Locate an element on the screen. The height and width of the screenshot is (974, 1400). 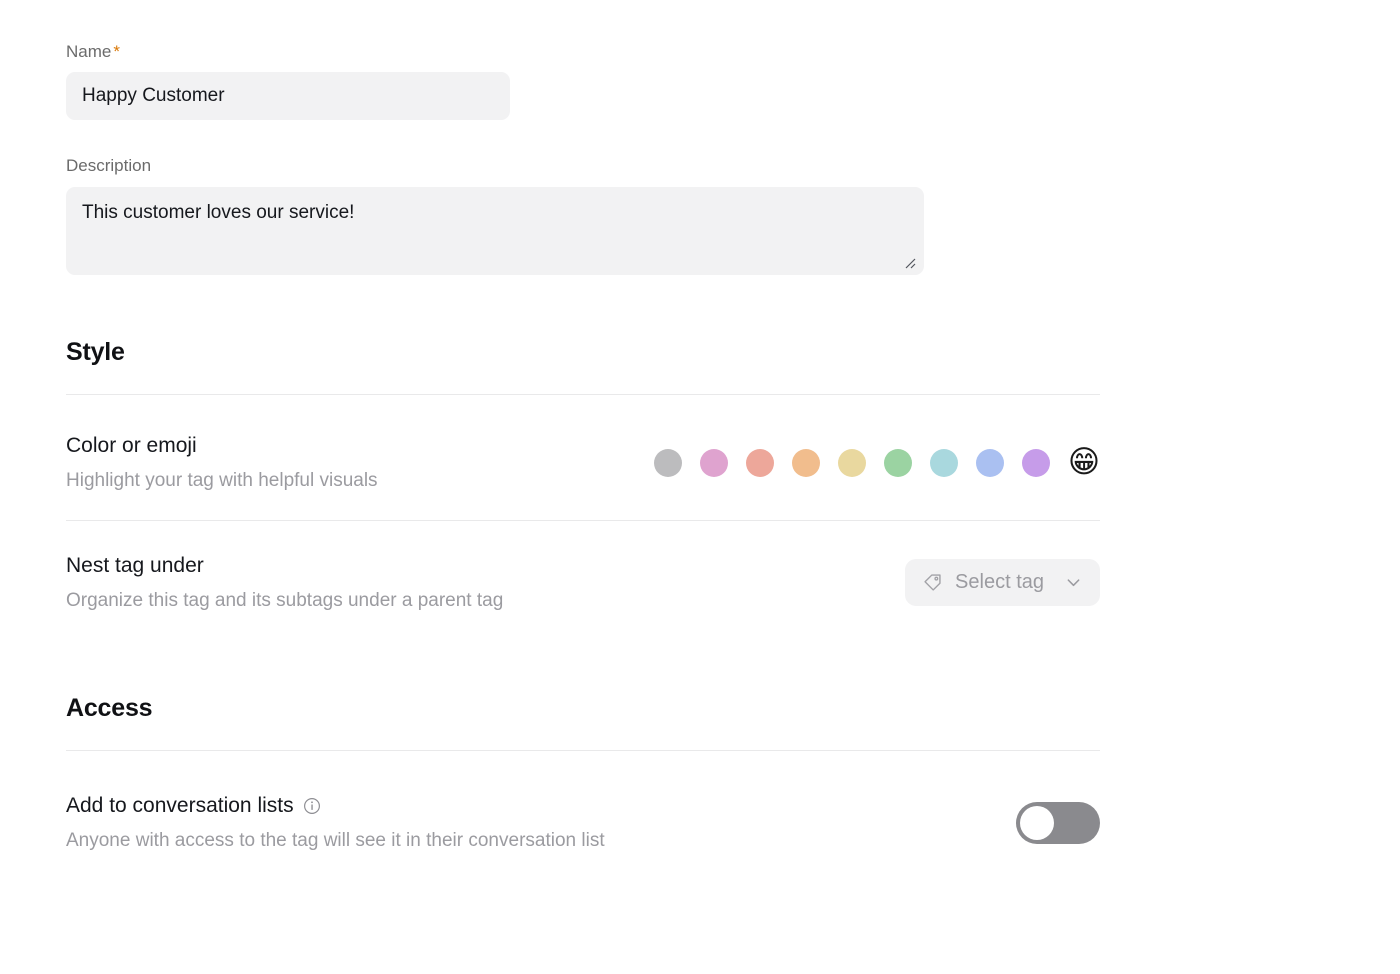
description-textarea-wrap is located at coordinates (495, 230).